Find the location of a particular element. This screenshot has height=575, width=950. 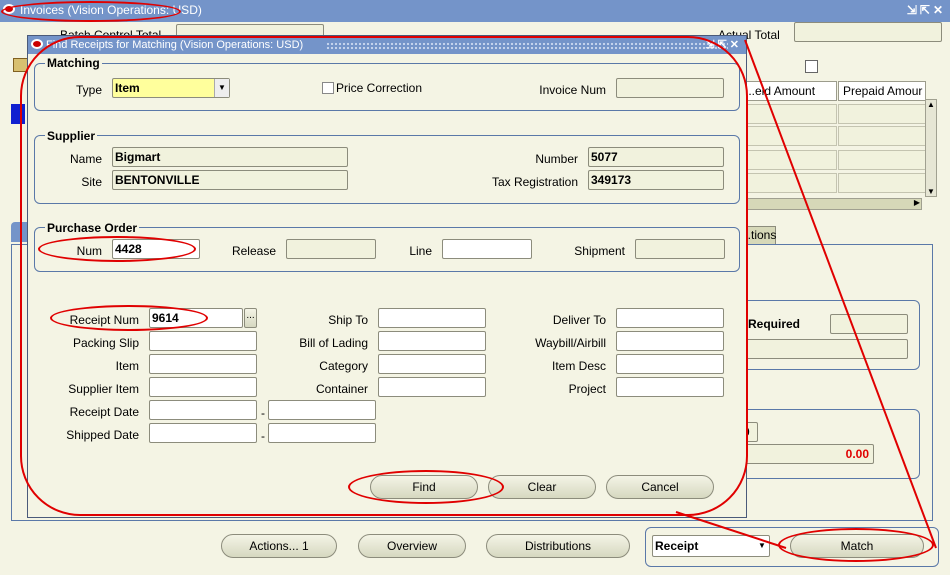

main-window-title: Invoices (Vision Operations: USD) is located at coordinates (111, 10).